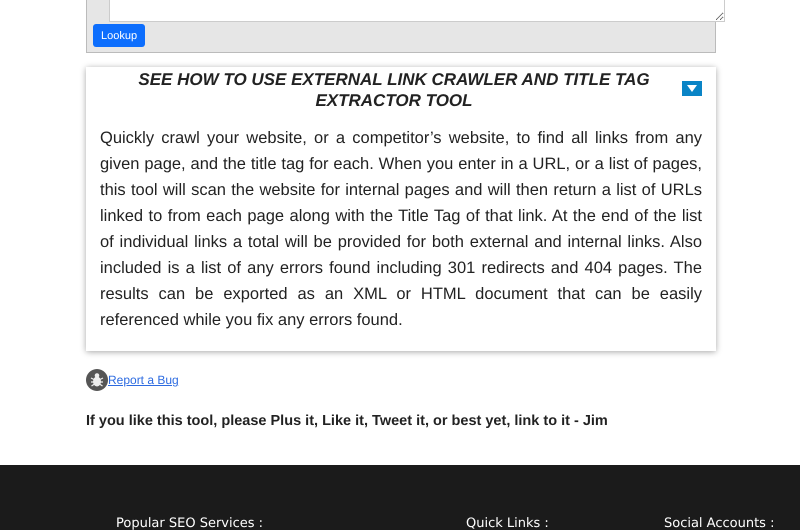 The height and width of the screenshot is (530, 800). What do you see at coordinates (97, 380) in the screenshot?
I see `bug-icon` at bounding box center [97, 380].